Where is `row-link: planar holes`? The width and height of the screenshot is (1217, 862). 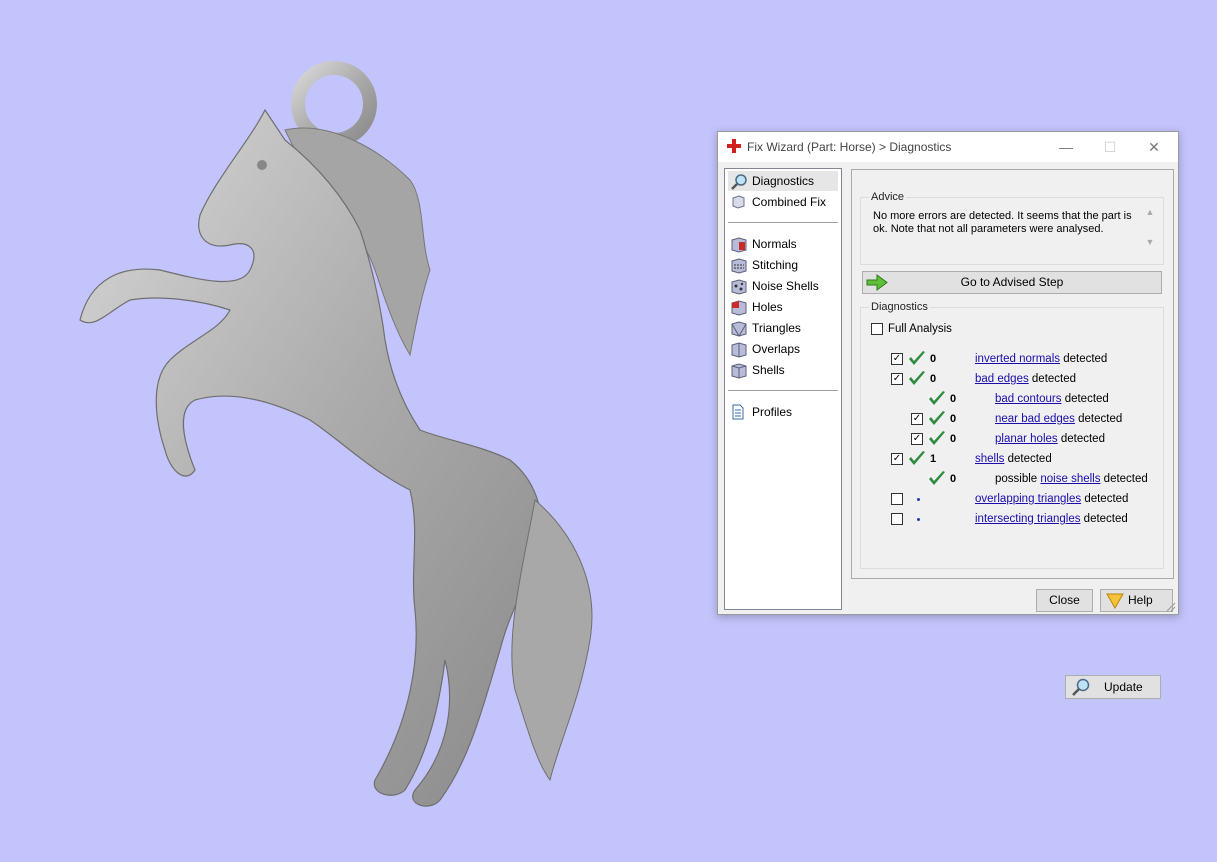
row-link: planar holes is located at coordinates (1026, 439).